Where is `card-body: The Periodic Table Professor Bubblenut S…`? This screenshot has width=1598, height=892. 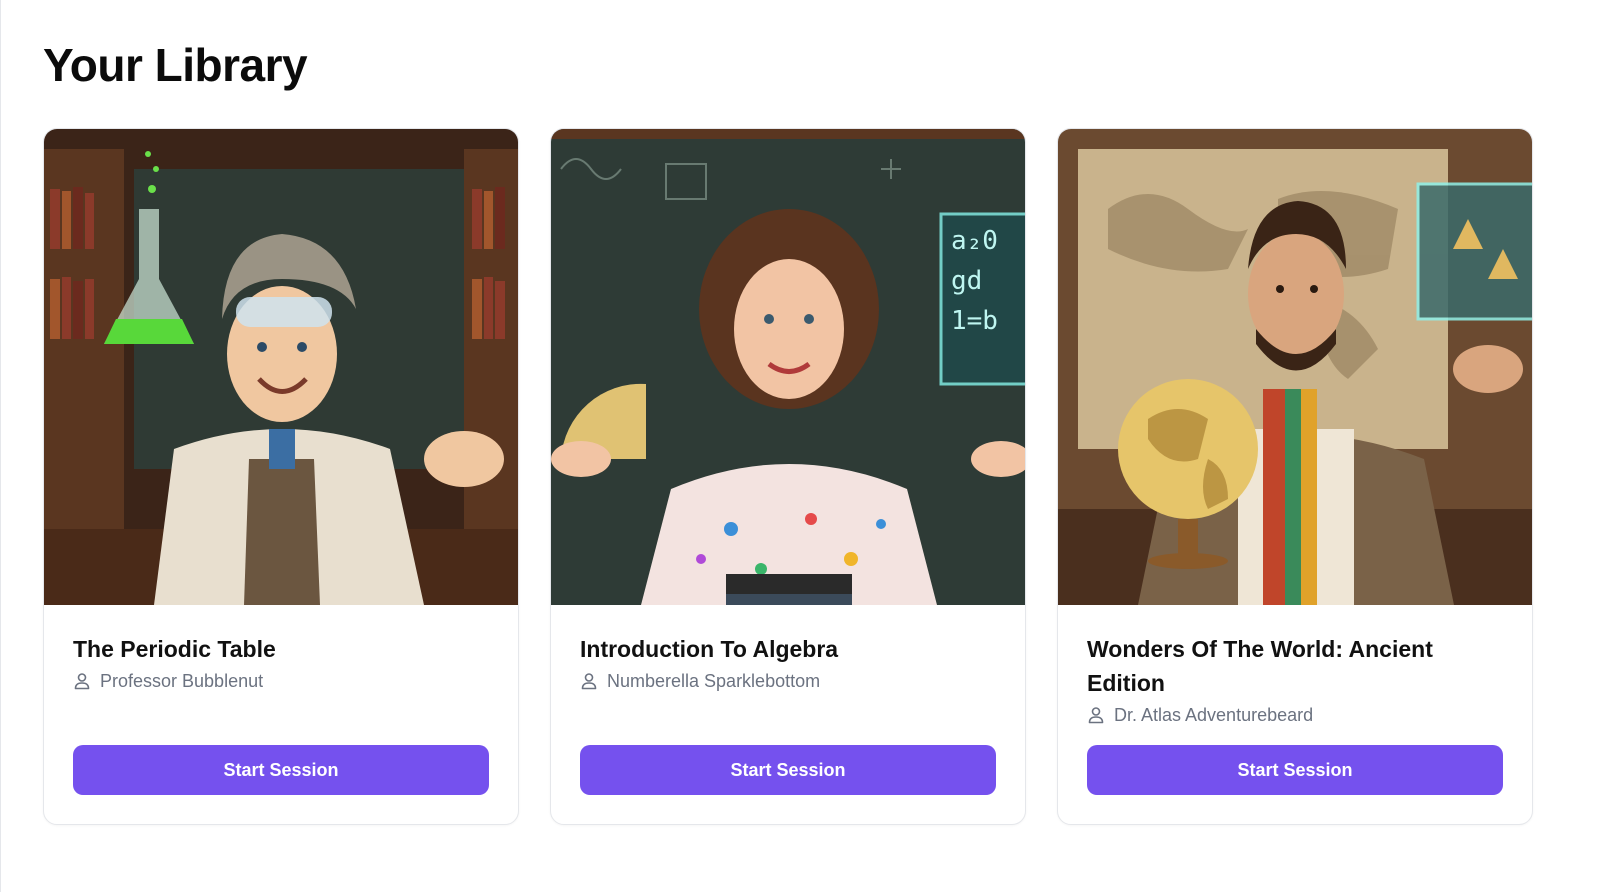
card-body: The Periodic Table Professor Bubblenut S… is located at coordinates (281, 728).